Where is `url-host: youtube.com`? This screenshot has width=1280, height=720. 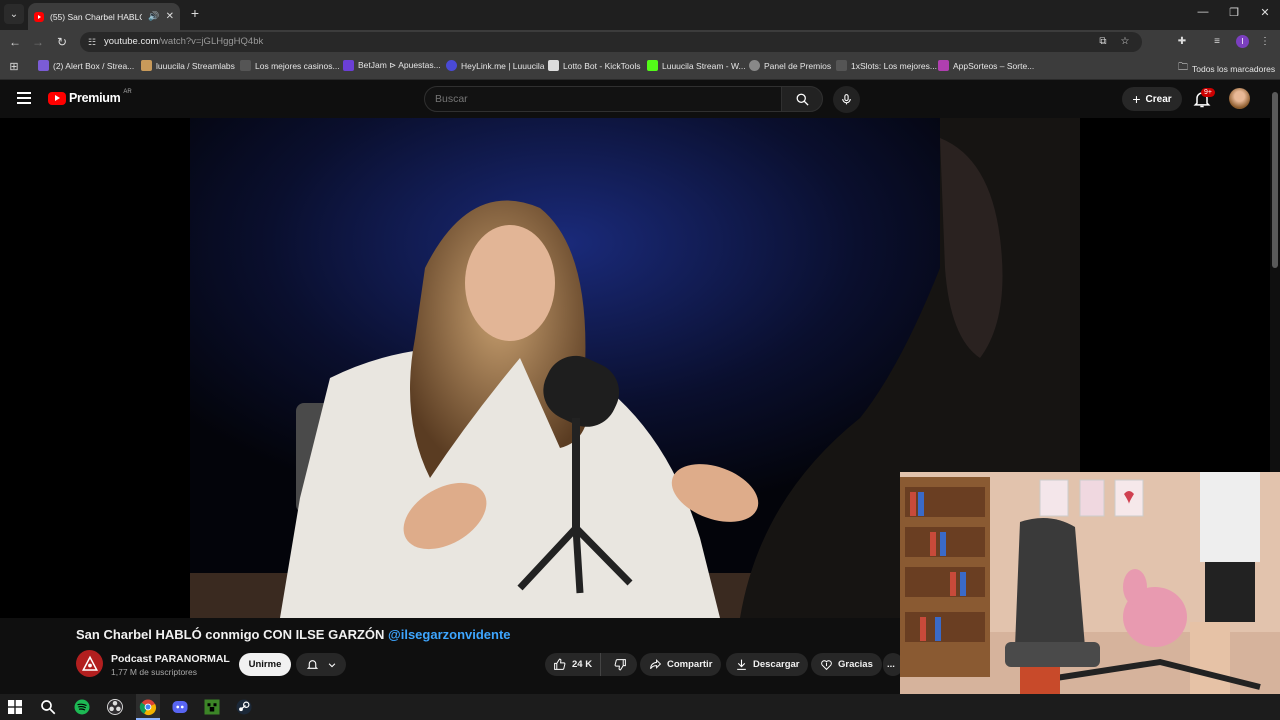 url-host: youtube.com is located at coordinates (131, 41).